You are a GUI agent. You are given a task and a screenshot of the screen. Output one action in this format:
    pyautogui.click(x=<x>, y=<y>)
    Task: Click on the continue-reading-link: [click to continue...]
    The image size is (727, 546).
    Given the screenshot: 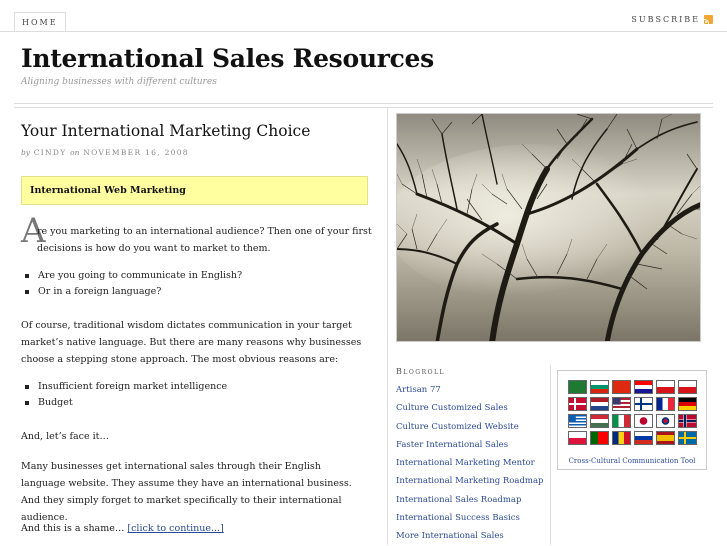 What is the action you would take?
    pyautogui.click(x=175, y=528)
    